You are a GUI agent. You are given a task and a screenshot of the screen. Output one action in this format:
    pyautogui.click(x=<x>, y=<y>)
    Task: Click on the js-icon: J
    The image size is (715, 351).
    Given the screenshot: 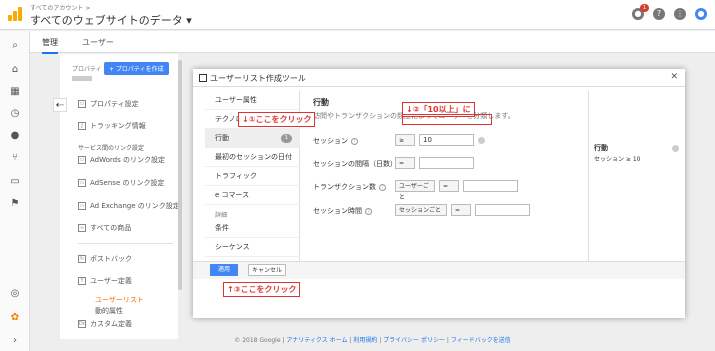 What is the action you would take?
    pyautogui.click(x=82, y=126)
    